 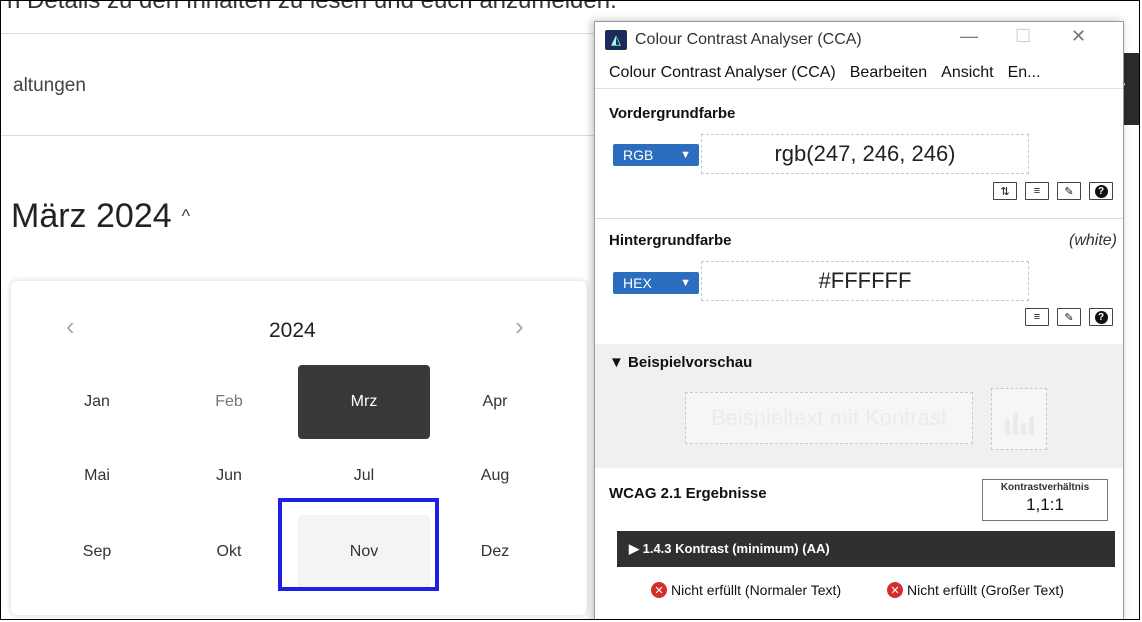 I want to click on foreground-tools: ⇅ ≡ ✎ ?, so click(x=1053, y=191).